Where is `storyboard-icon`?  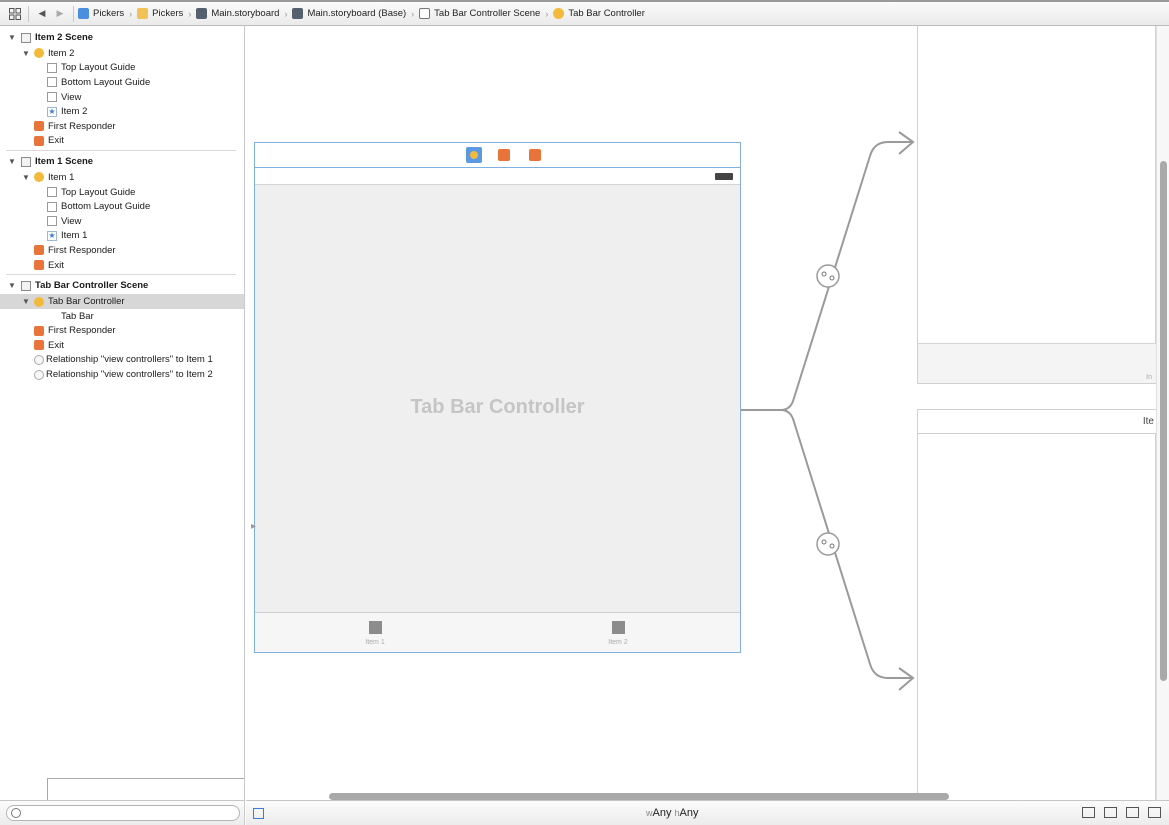
storyboard-icon is located at coordinates (298, 13).